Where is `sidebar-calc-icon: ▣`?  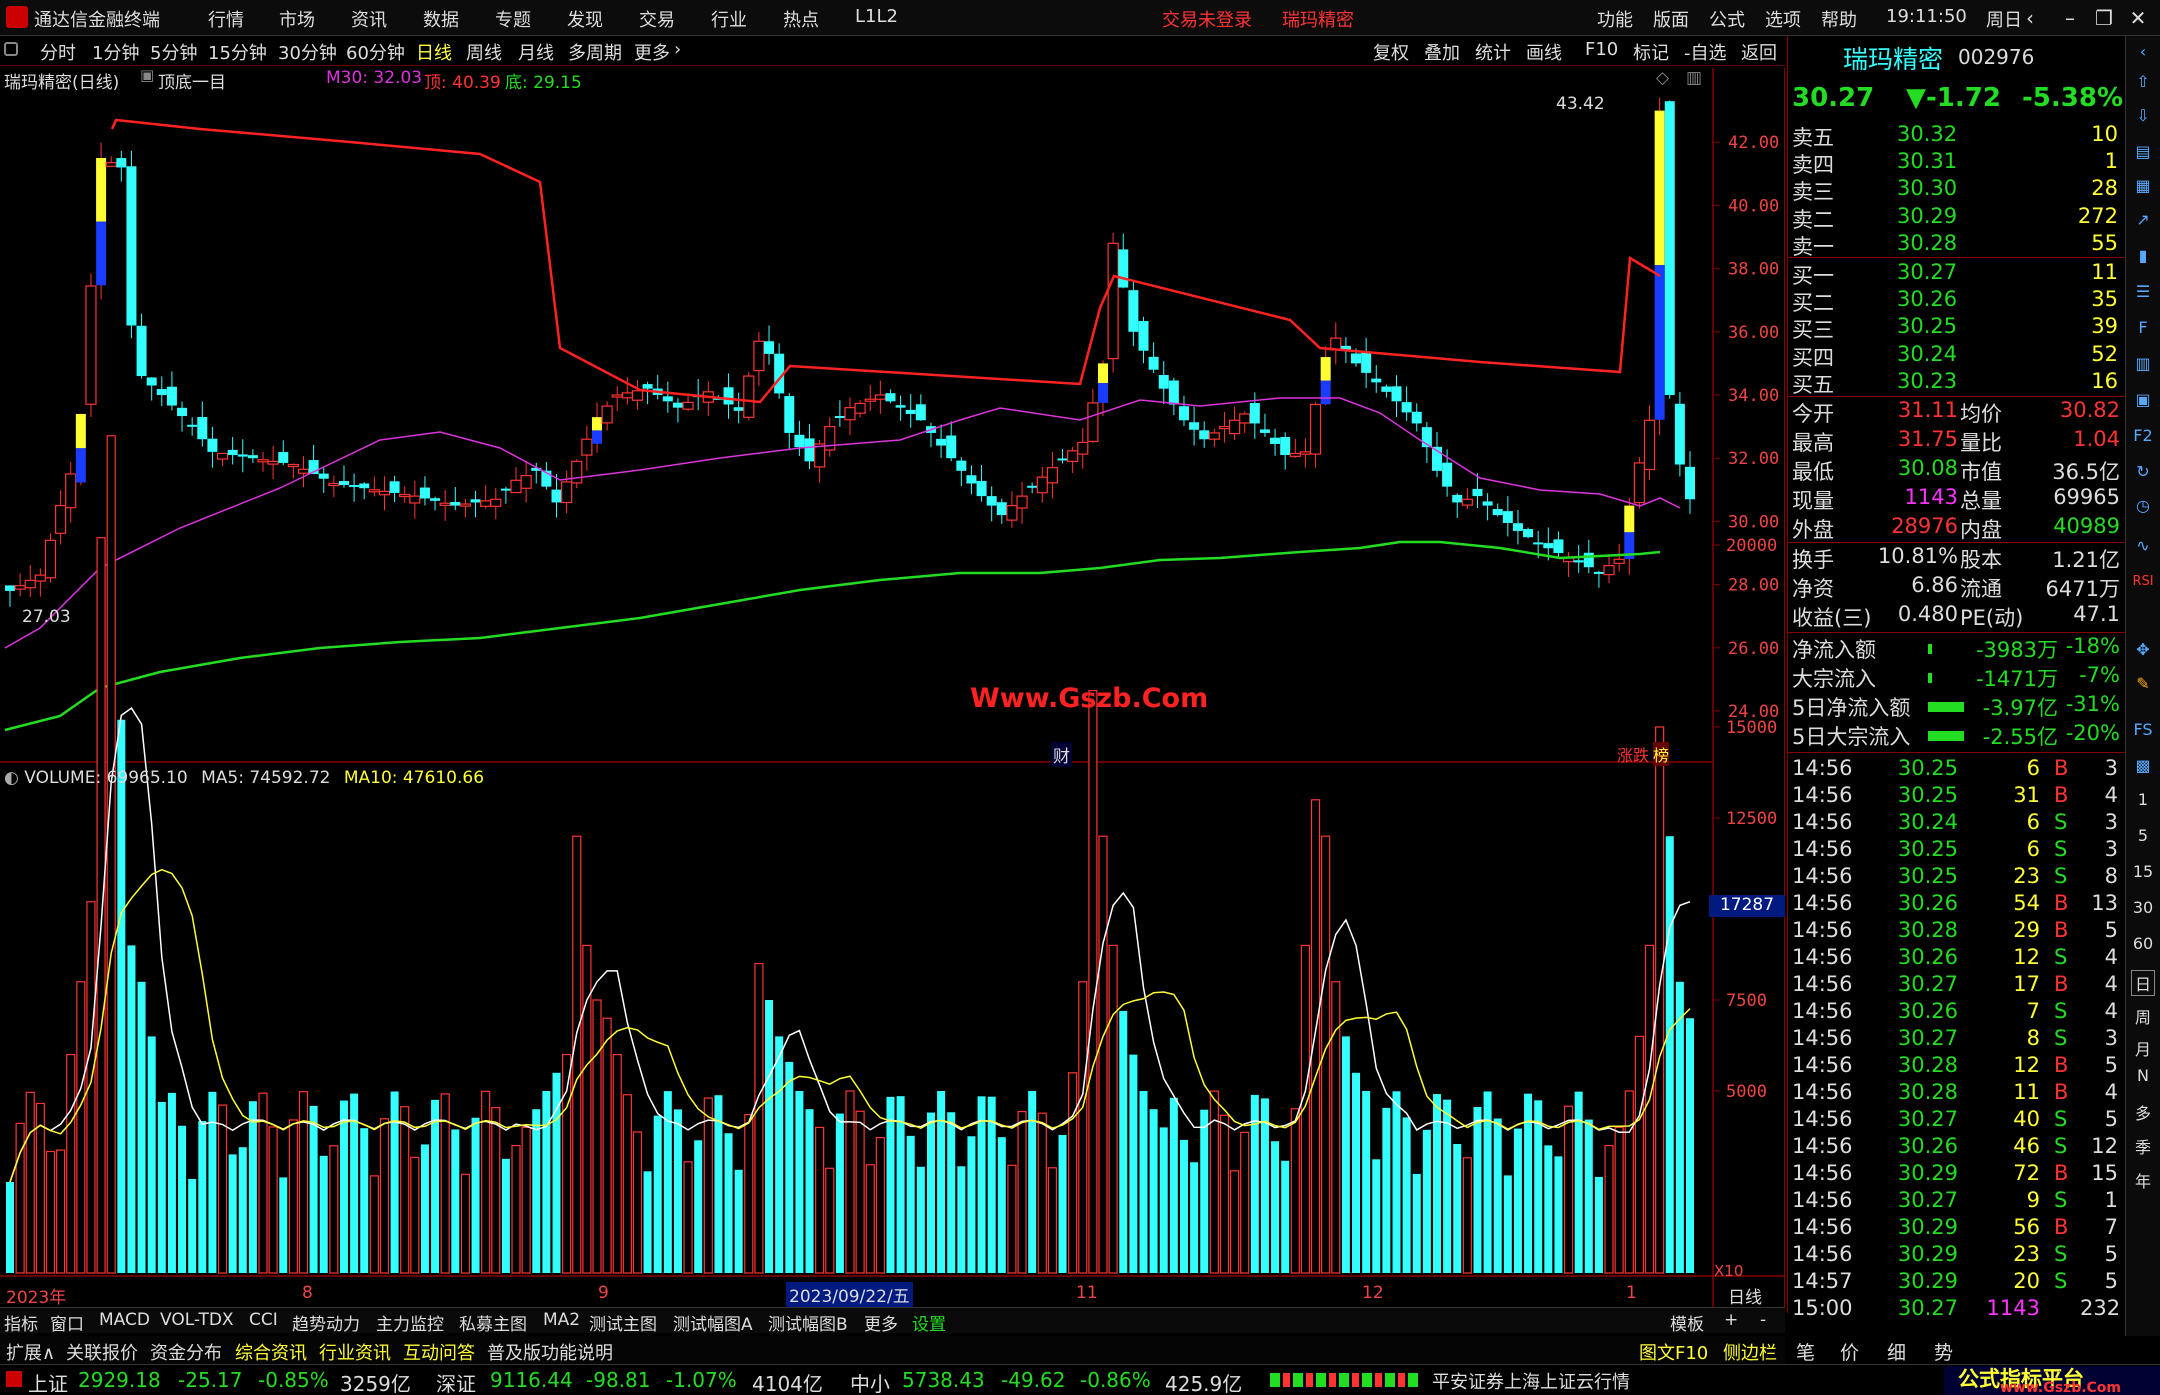
sidebar-calc-icon: ▣ is located at coordinates (2143, 400).